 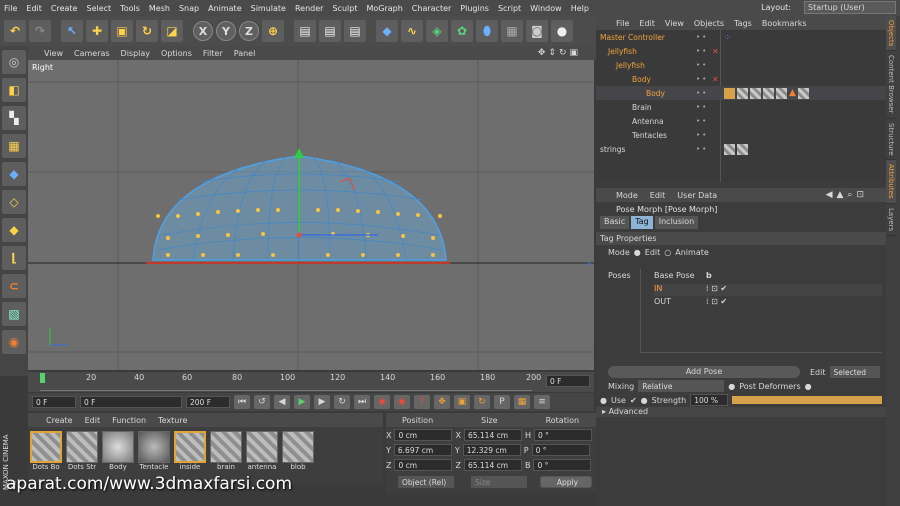 What do you see at coordinates (14, 202) in the screenshot?
I see `edges-mode-icon: ◇` at bounding box center [14, 202].